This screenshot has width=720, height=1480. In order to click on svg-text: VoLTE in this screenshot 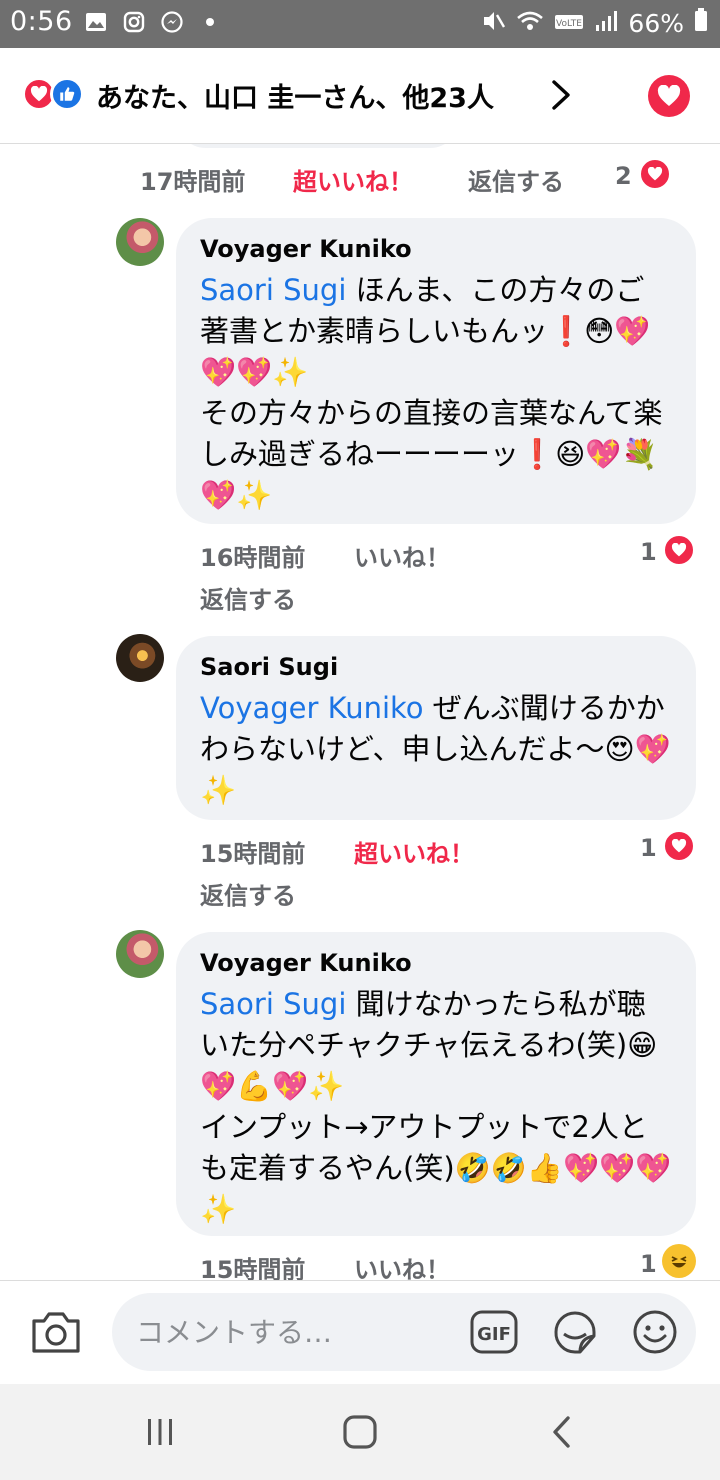, I will do `click(569, 24)`.